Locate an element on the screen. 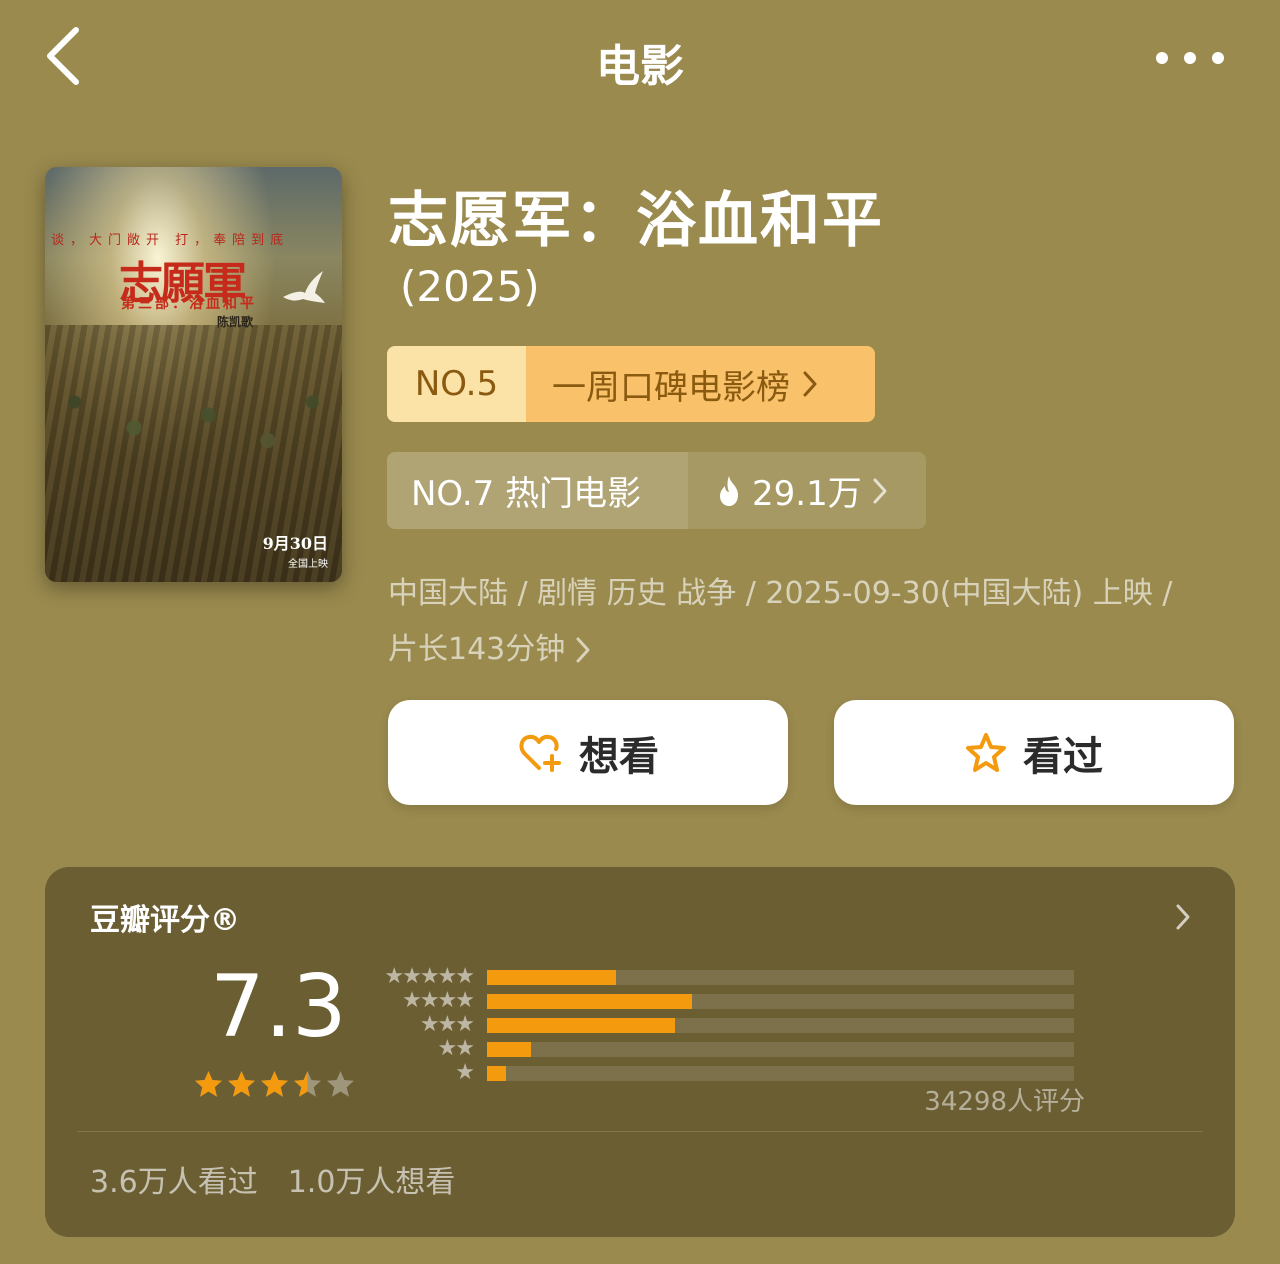  rating-label: 豆瓣评分® is located at coordinates (165, 920).